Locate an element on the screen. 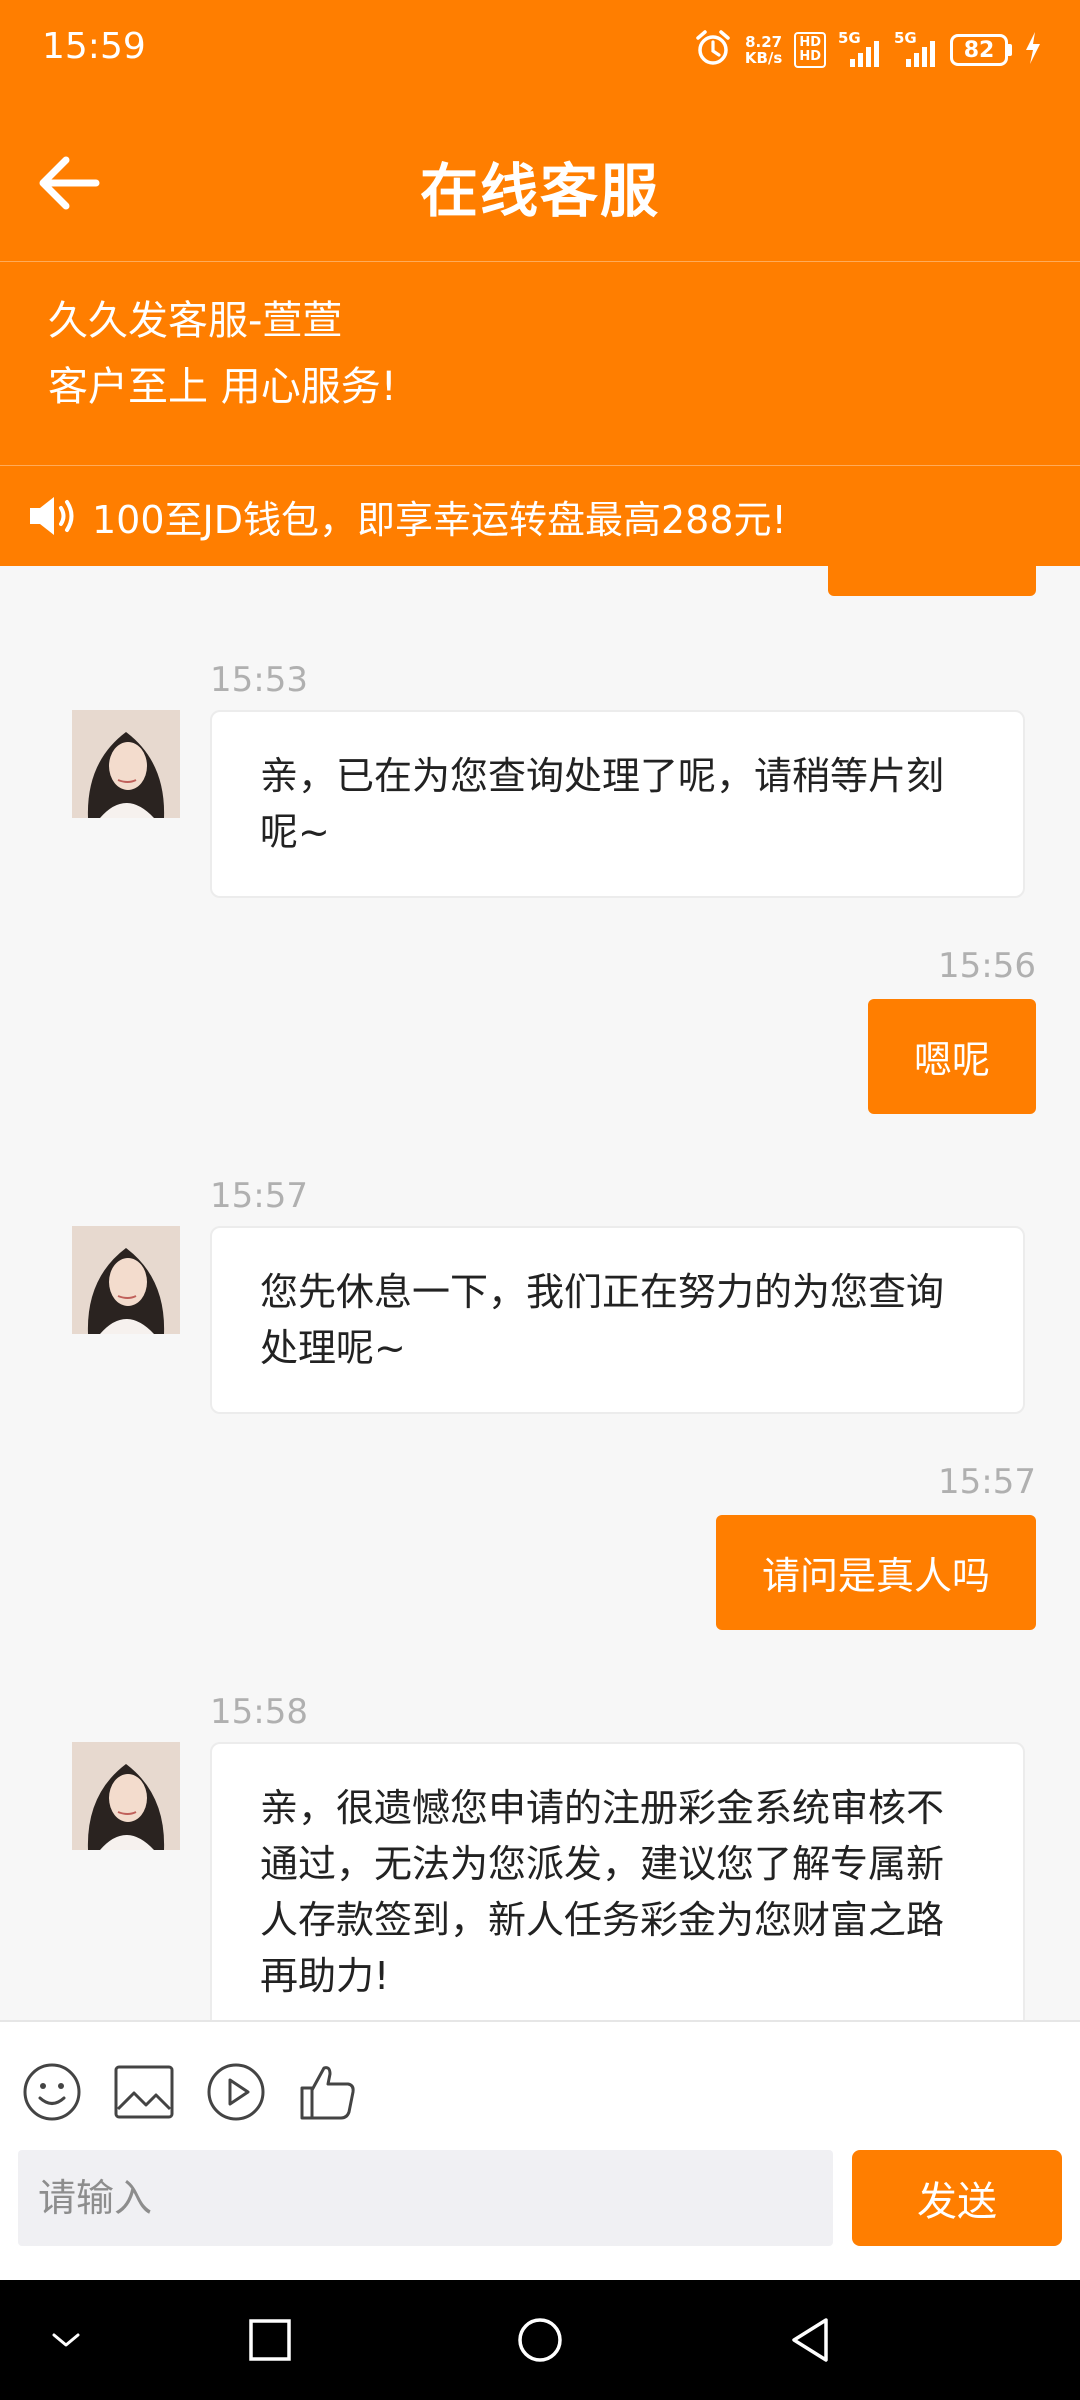  signal-1-icon: 5G is located at coordinates (860, 48).